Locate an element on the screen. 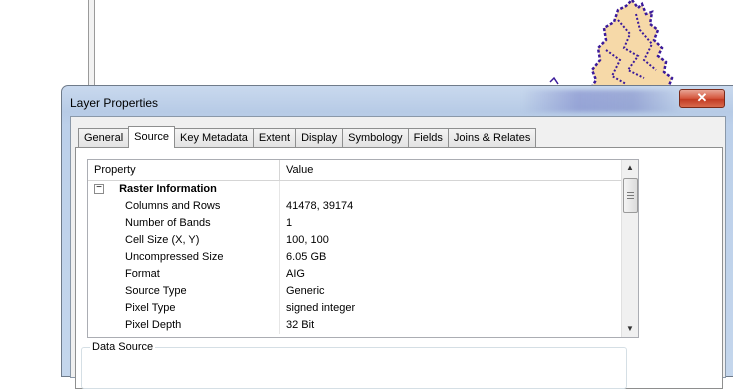 This screenshot has width=733, height=389. tab-key-metadata: Key Metadata is located at coordinates (214, 137).